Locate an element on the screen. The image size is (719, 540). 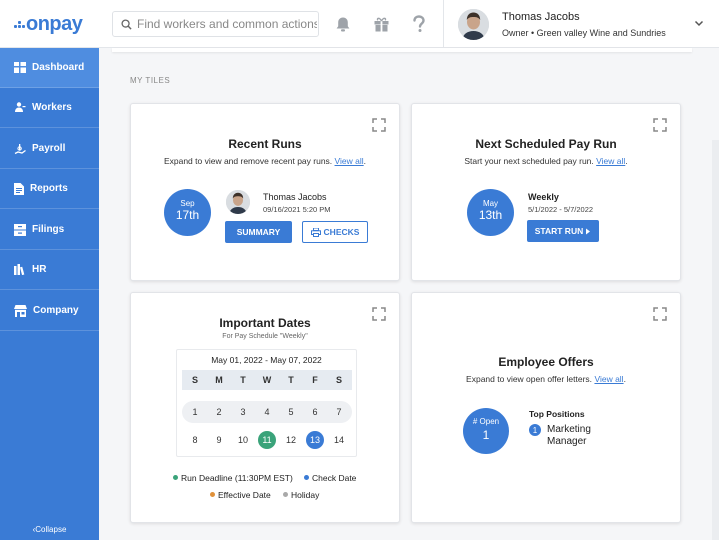
calendar-day: 6 is located at coordinates (315, 412).